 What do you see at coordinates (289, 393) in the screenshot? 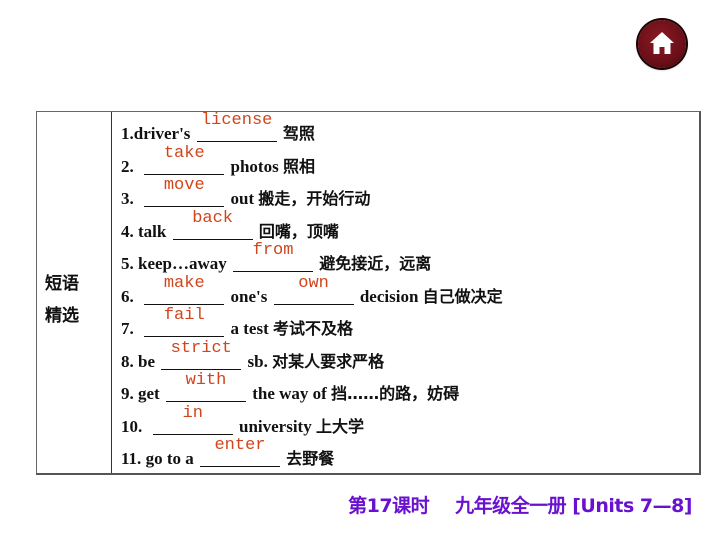
I see `phrase-text: the way of` at bounding box center [289, 393].